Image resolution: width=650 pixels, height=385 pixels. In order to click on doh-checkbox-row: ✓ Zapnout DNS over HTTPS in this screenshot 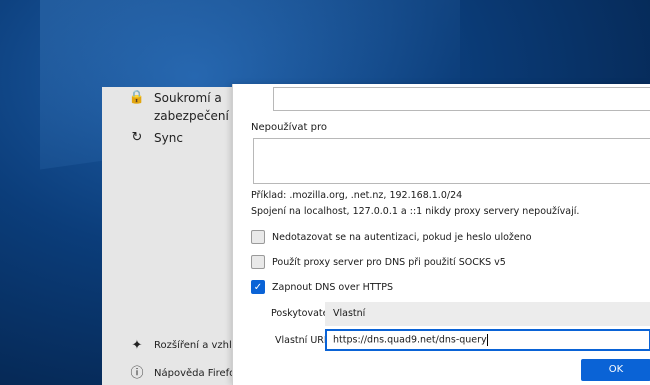, I will do `click(322, 287)`.